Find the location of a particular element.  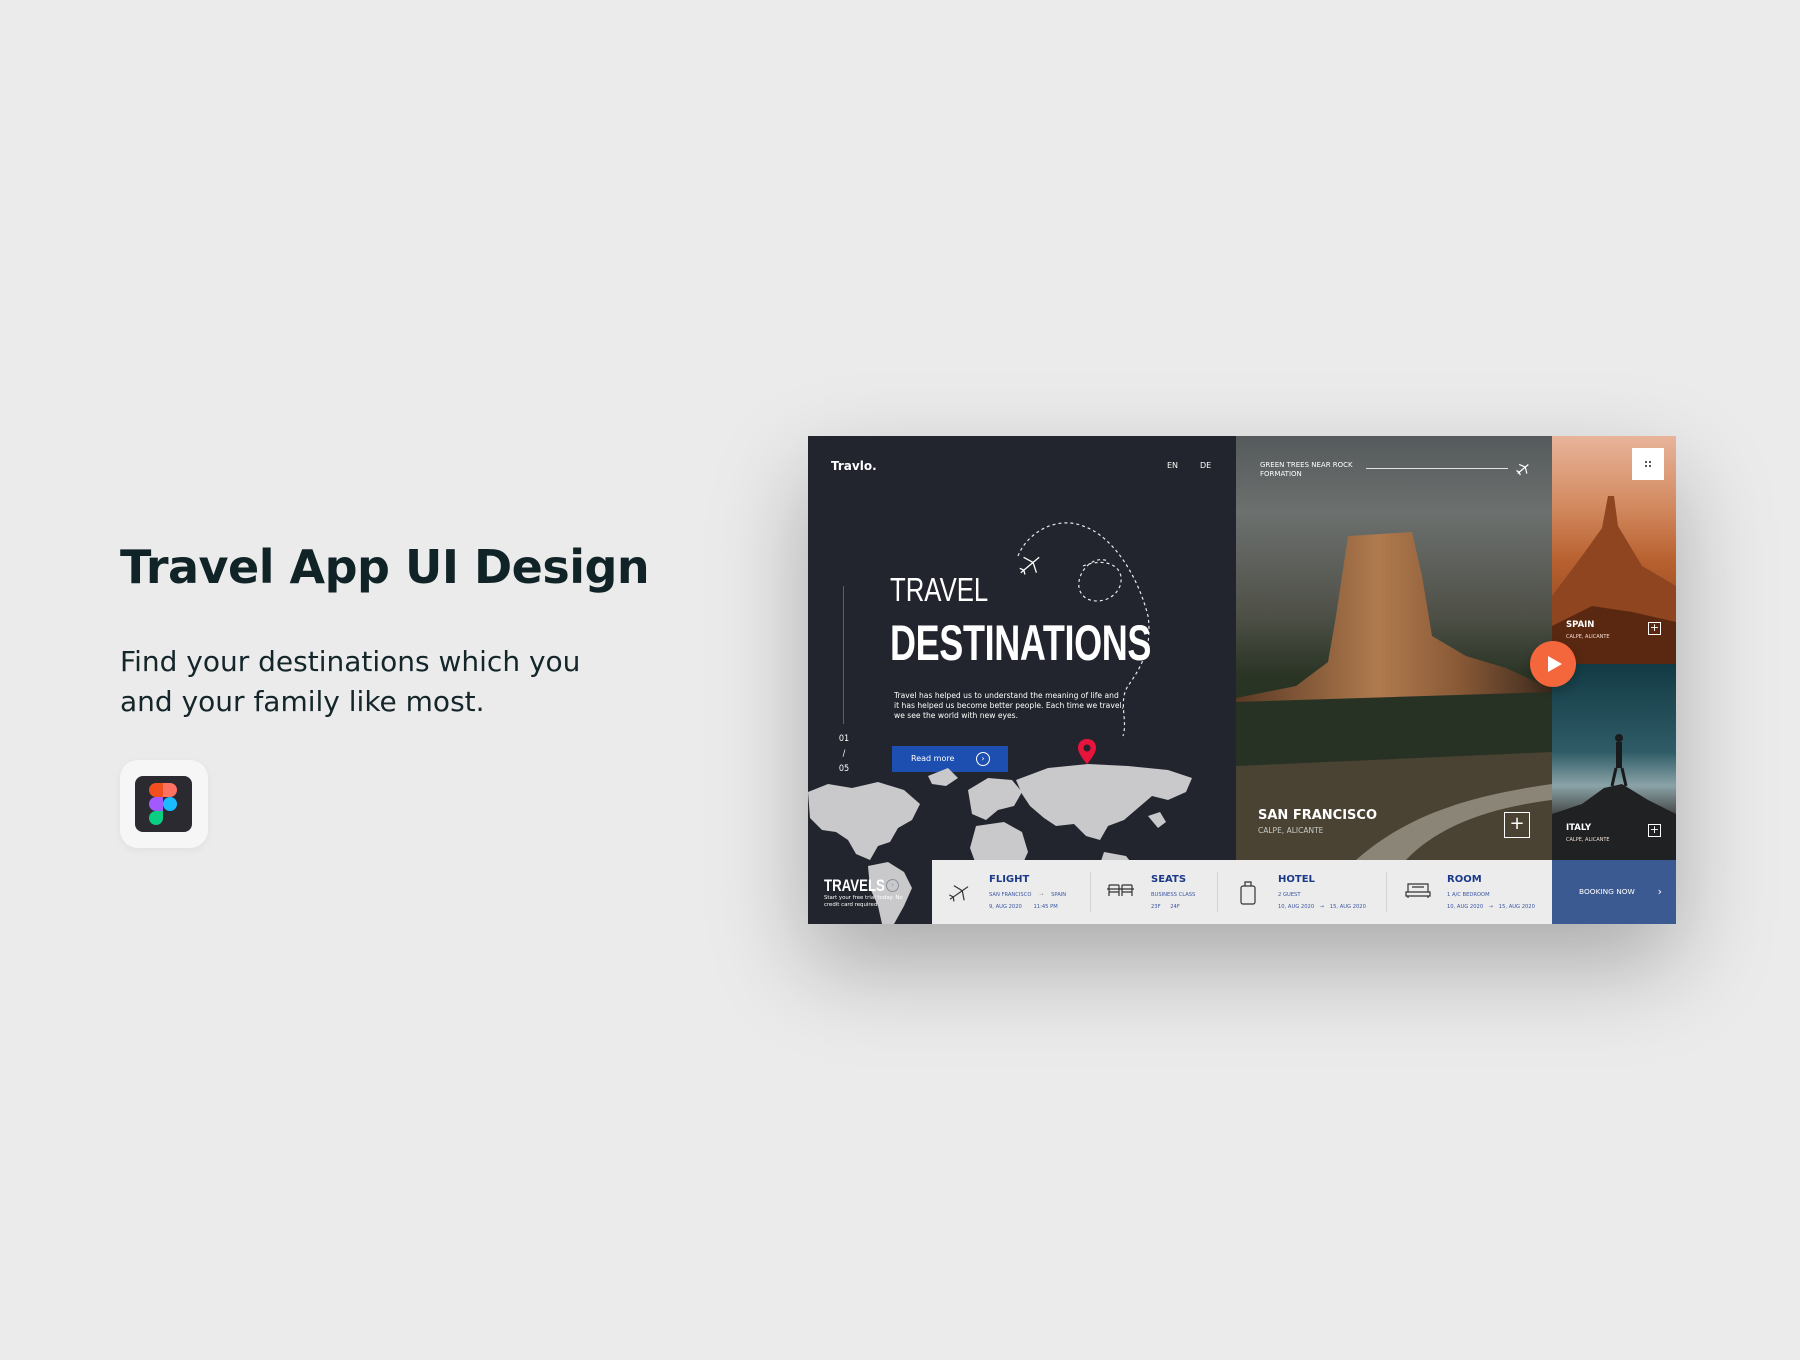

luggage-icon is located at coordinates (1248, 893).